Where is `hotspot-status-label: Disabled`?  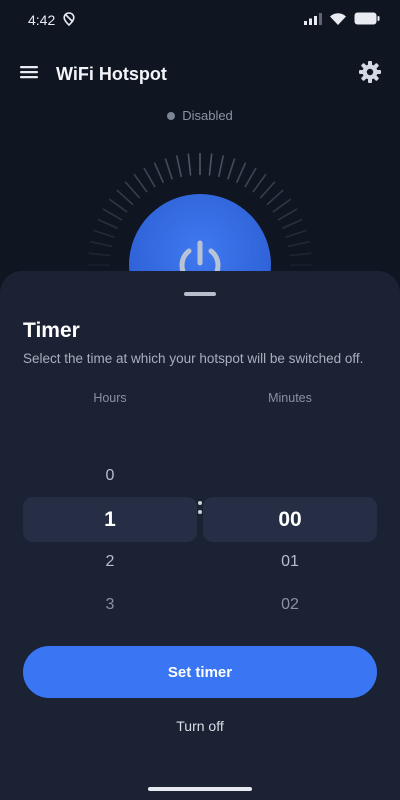 hotspot-status-label: Disabled is located at coordinates (207, 115).